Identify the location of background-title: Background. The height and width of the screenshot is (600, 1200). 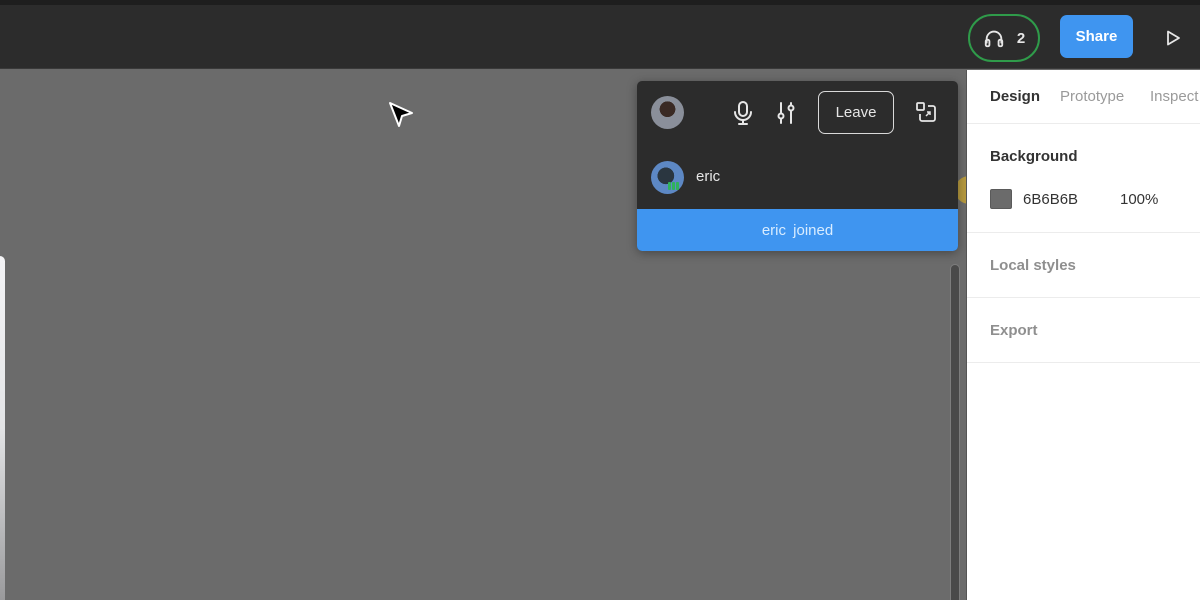
(1034, 156).